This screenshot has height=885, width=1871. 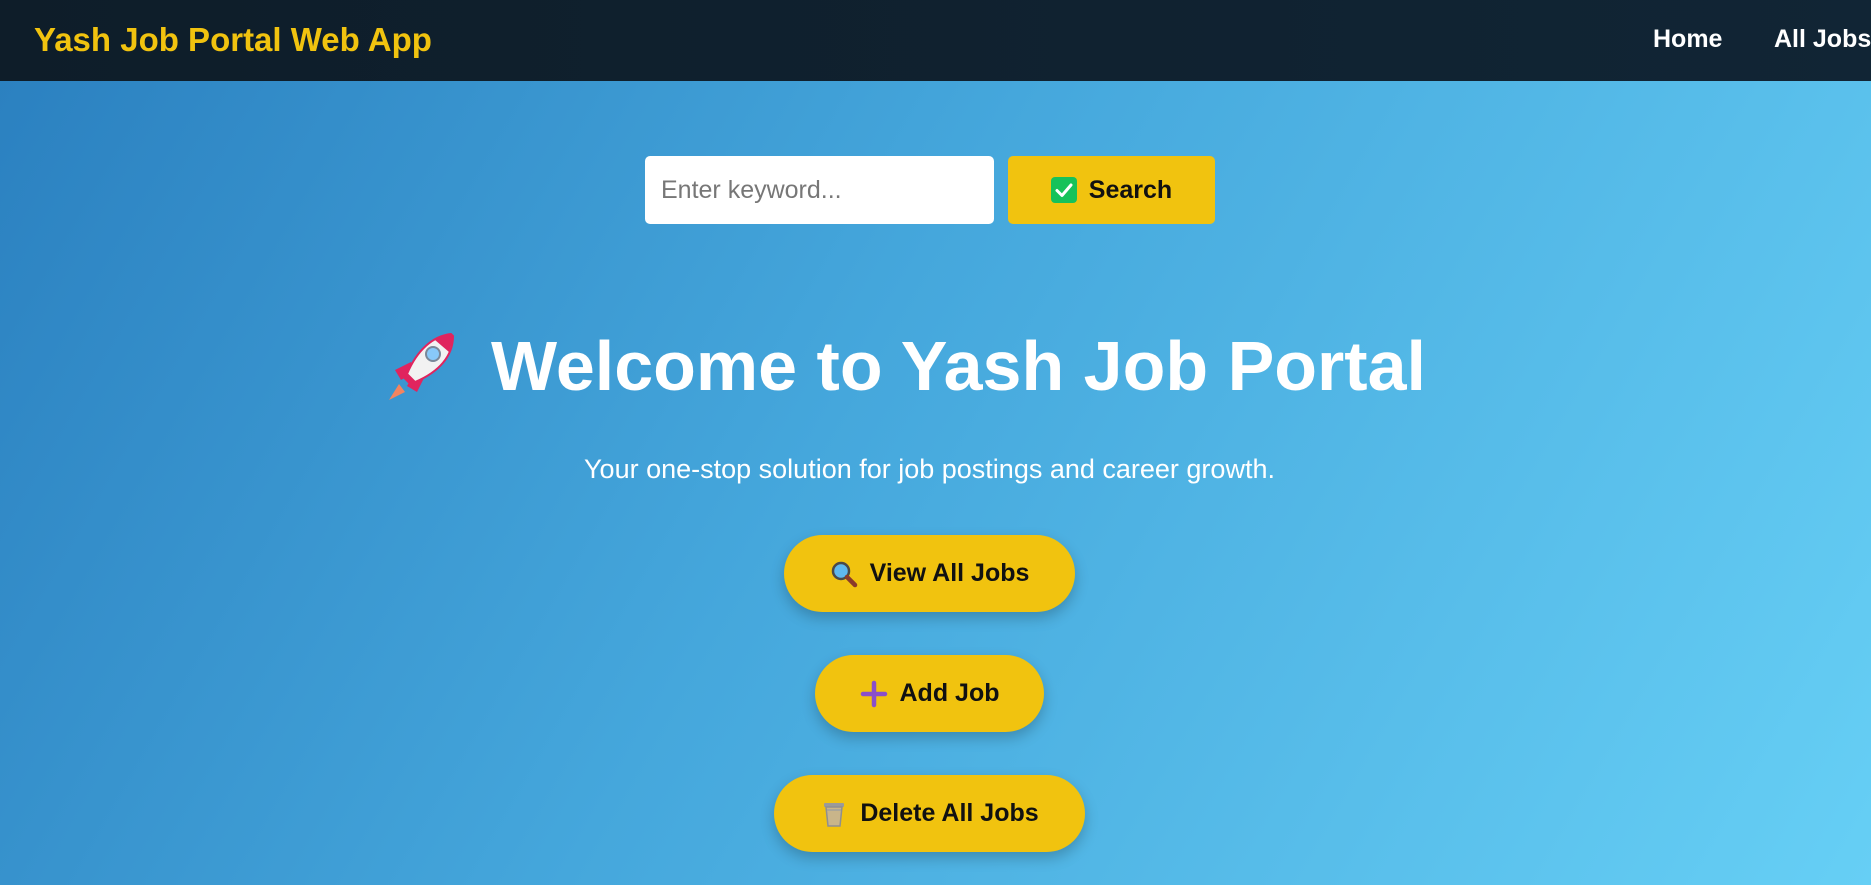 I want to click on hero-title: Welcome to Yash Job Portal, so click(x=935, y=374).